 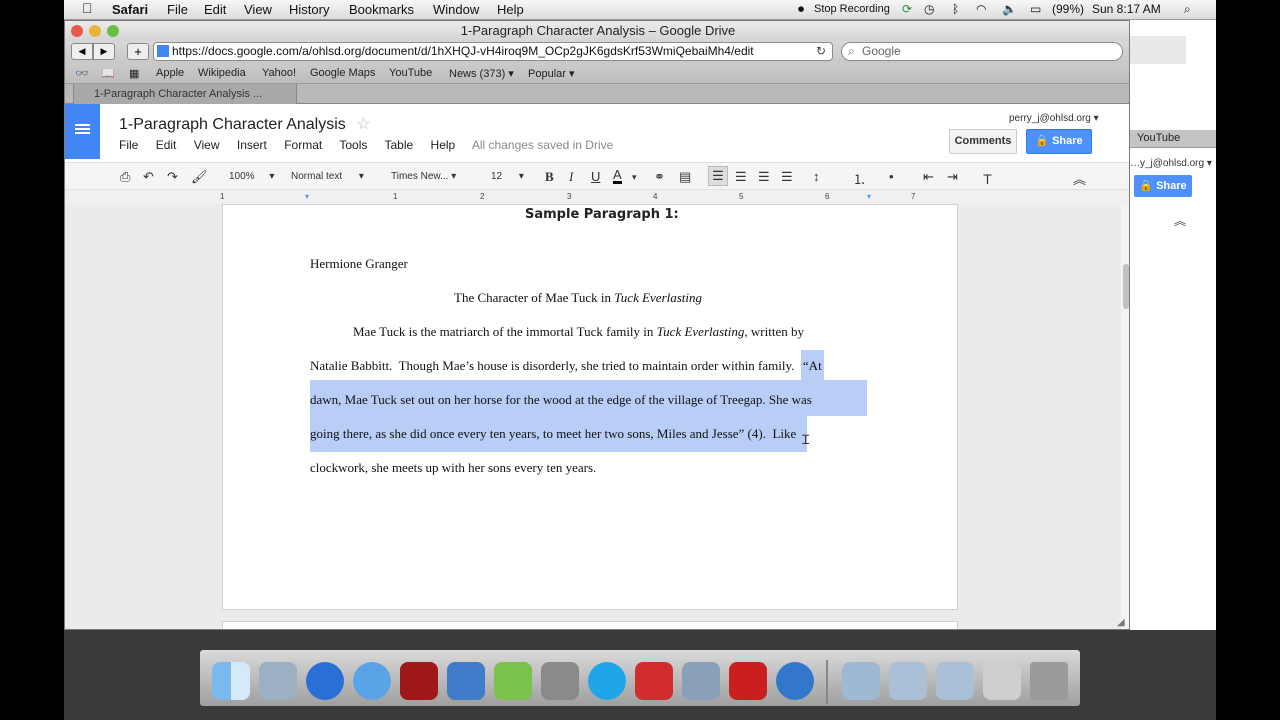 What do you see at coordinates (701, 681) in the screenshot?
I see `iphoto-icon` at bounding box center [701, 681].